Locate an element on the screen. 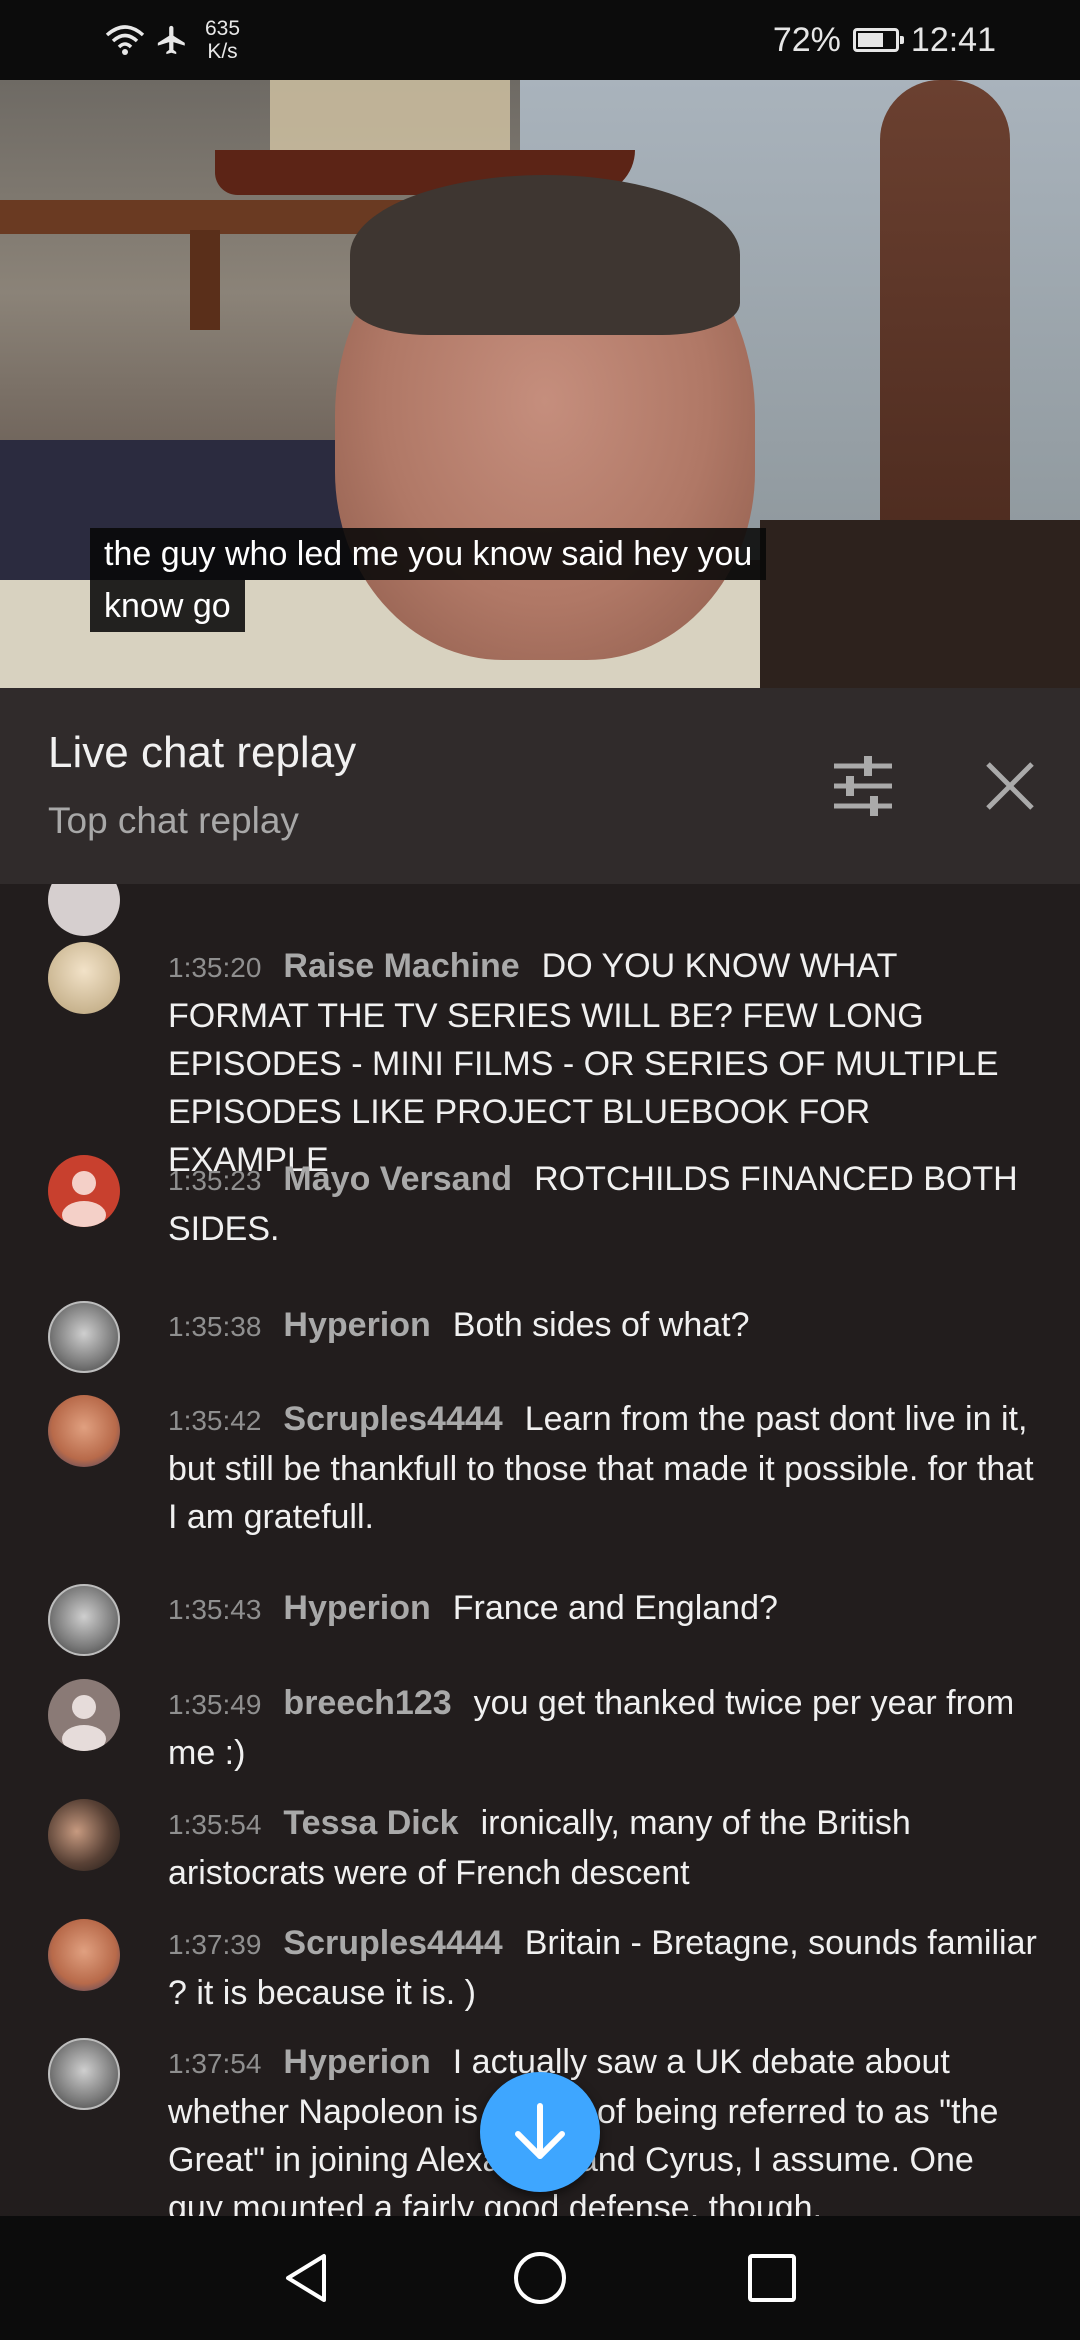 The width and height of the screenshot is (1080, 2340). message-time: 1:35:43 is located at coordinates (215, 1609).